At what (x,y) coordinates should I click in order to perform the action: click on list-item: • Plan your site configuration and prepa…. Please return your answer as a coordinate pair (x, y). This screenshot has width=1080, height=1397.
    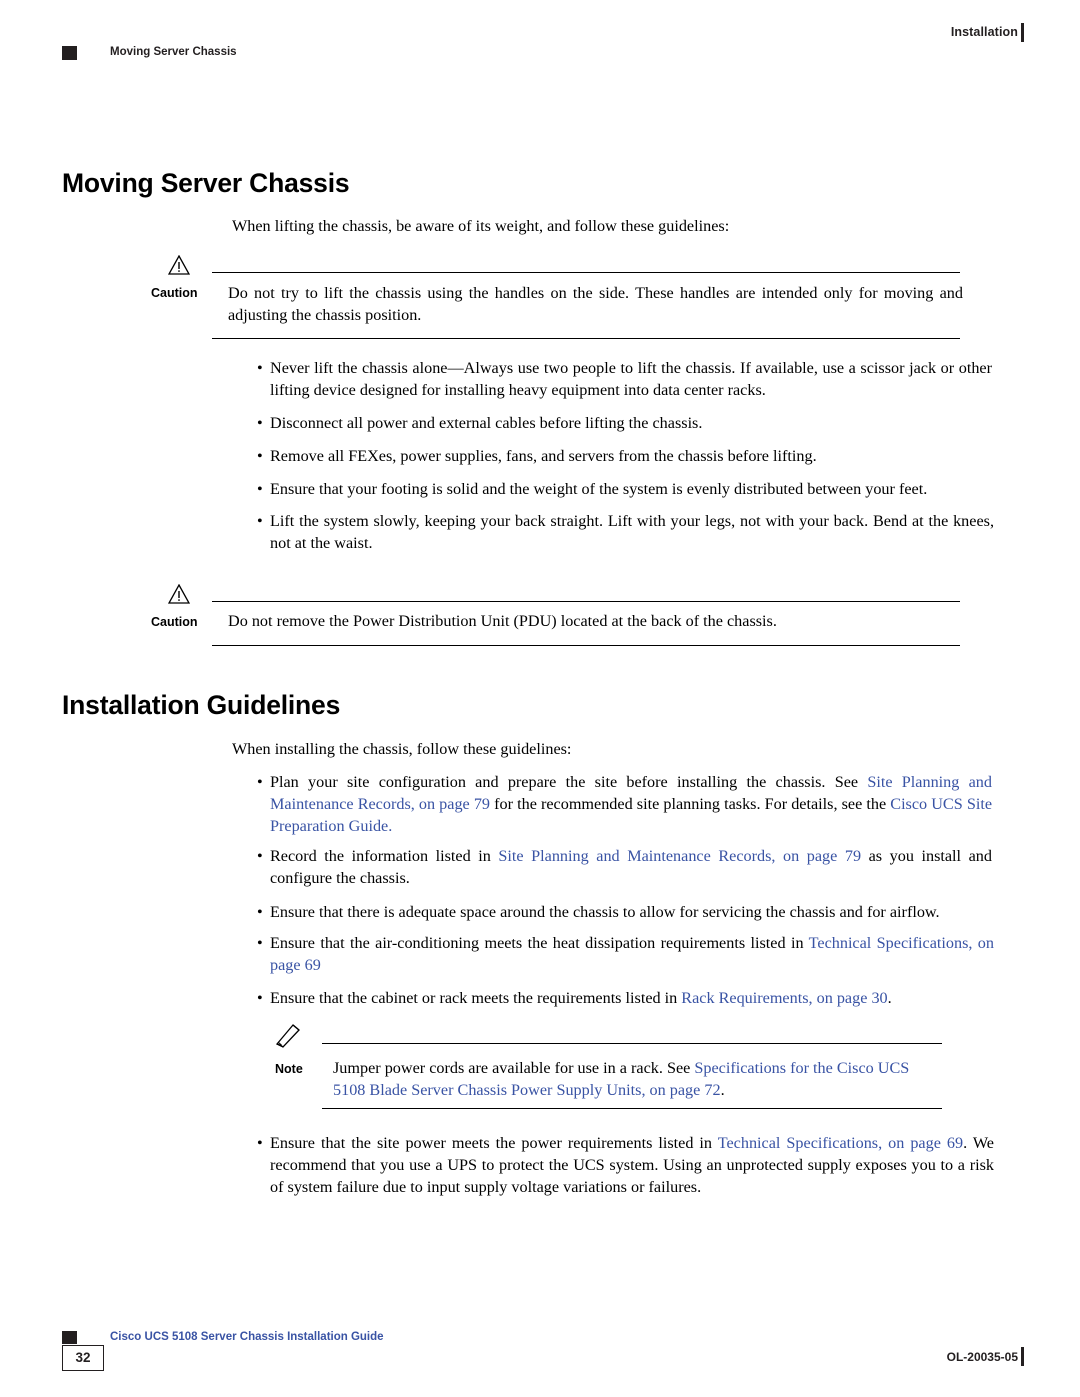
    Looking at the image, I should click on (624, 804).